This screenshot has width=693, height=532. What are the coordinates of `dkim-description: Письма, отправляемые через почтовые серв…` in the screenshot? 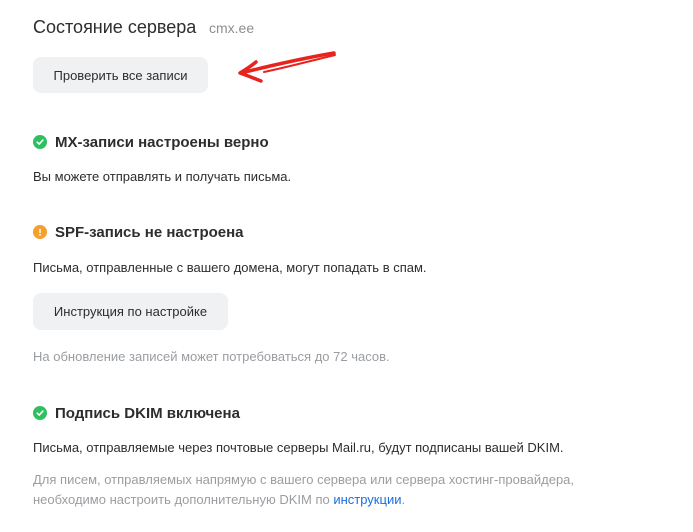 It's located at (298, 447).